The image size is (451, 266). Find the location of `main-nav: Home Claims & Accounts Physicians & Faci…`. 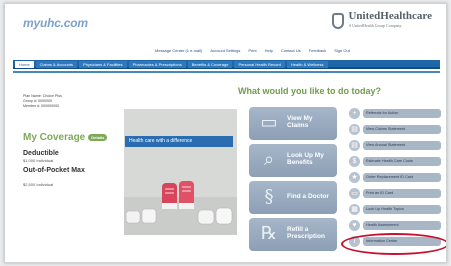

main-nav: Home Claims & Accounts Physicians & Faci… is located at coordinates (226, 64).